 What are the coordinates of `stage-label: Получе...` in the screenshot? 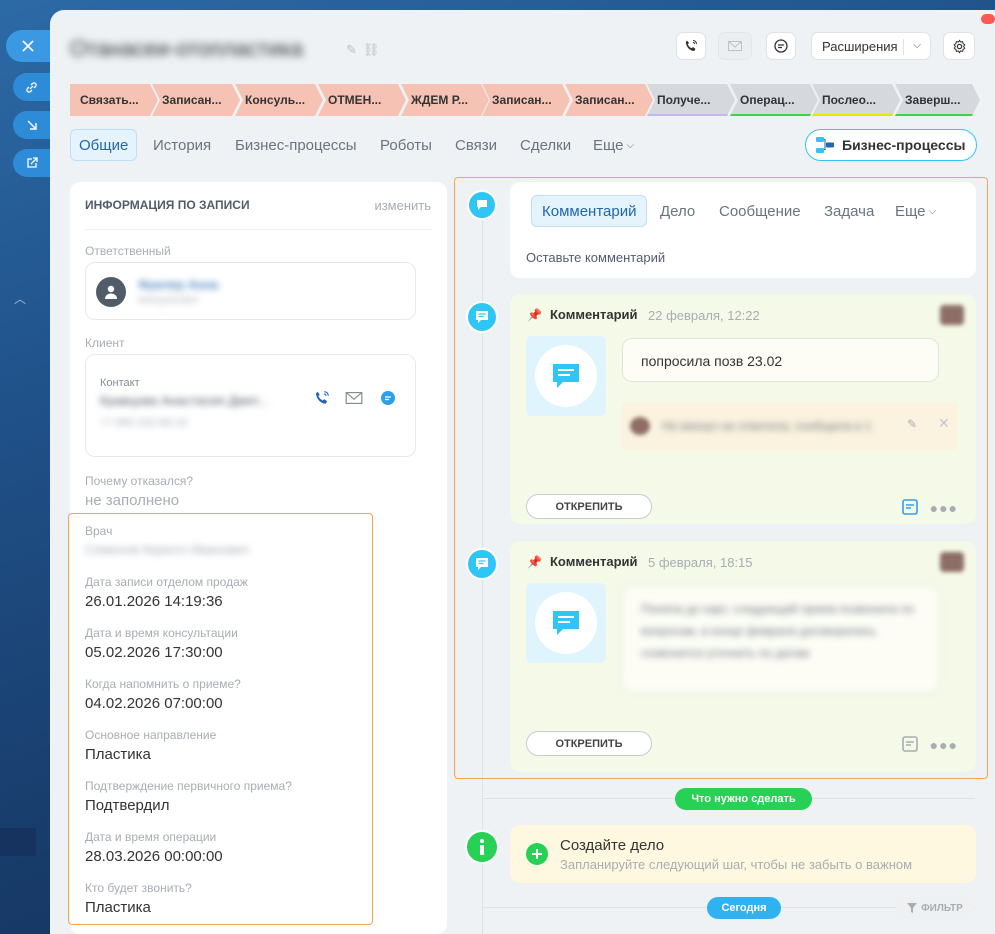 It's located at (684, 100).